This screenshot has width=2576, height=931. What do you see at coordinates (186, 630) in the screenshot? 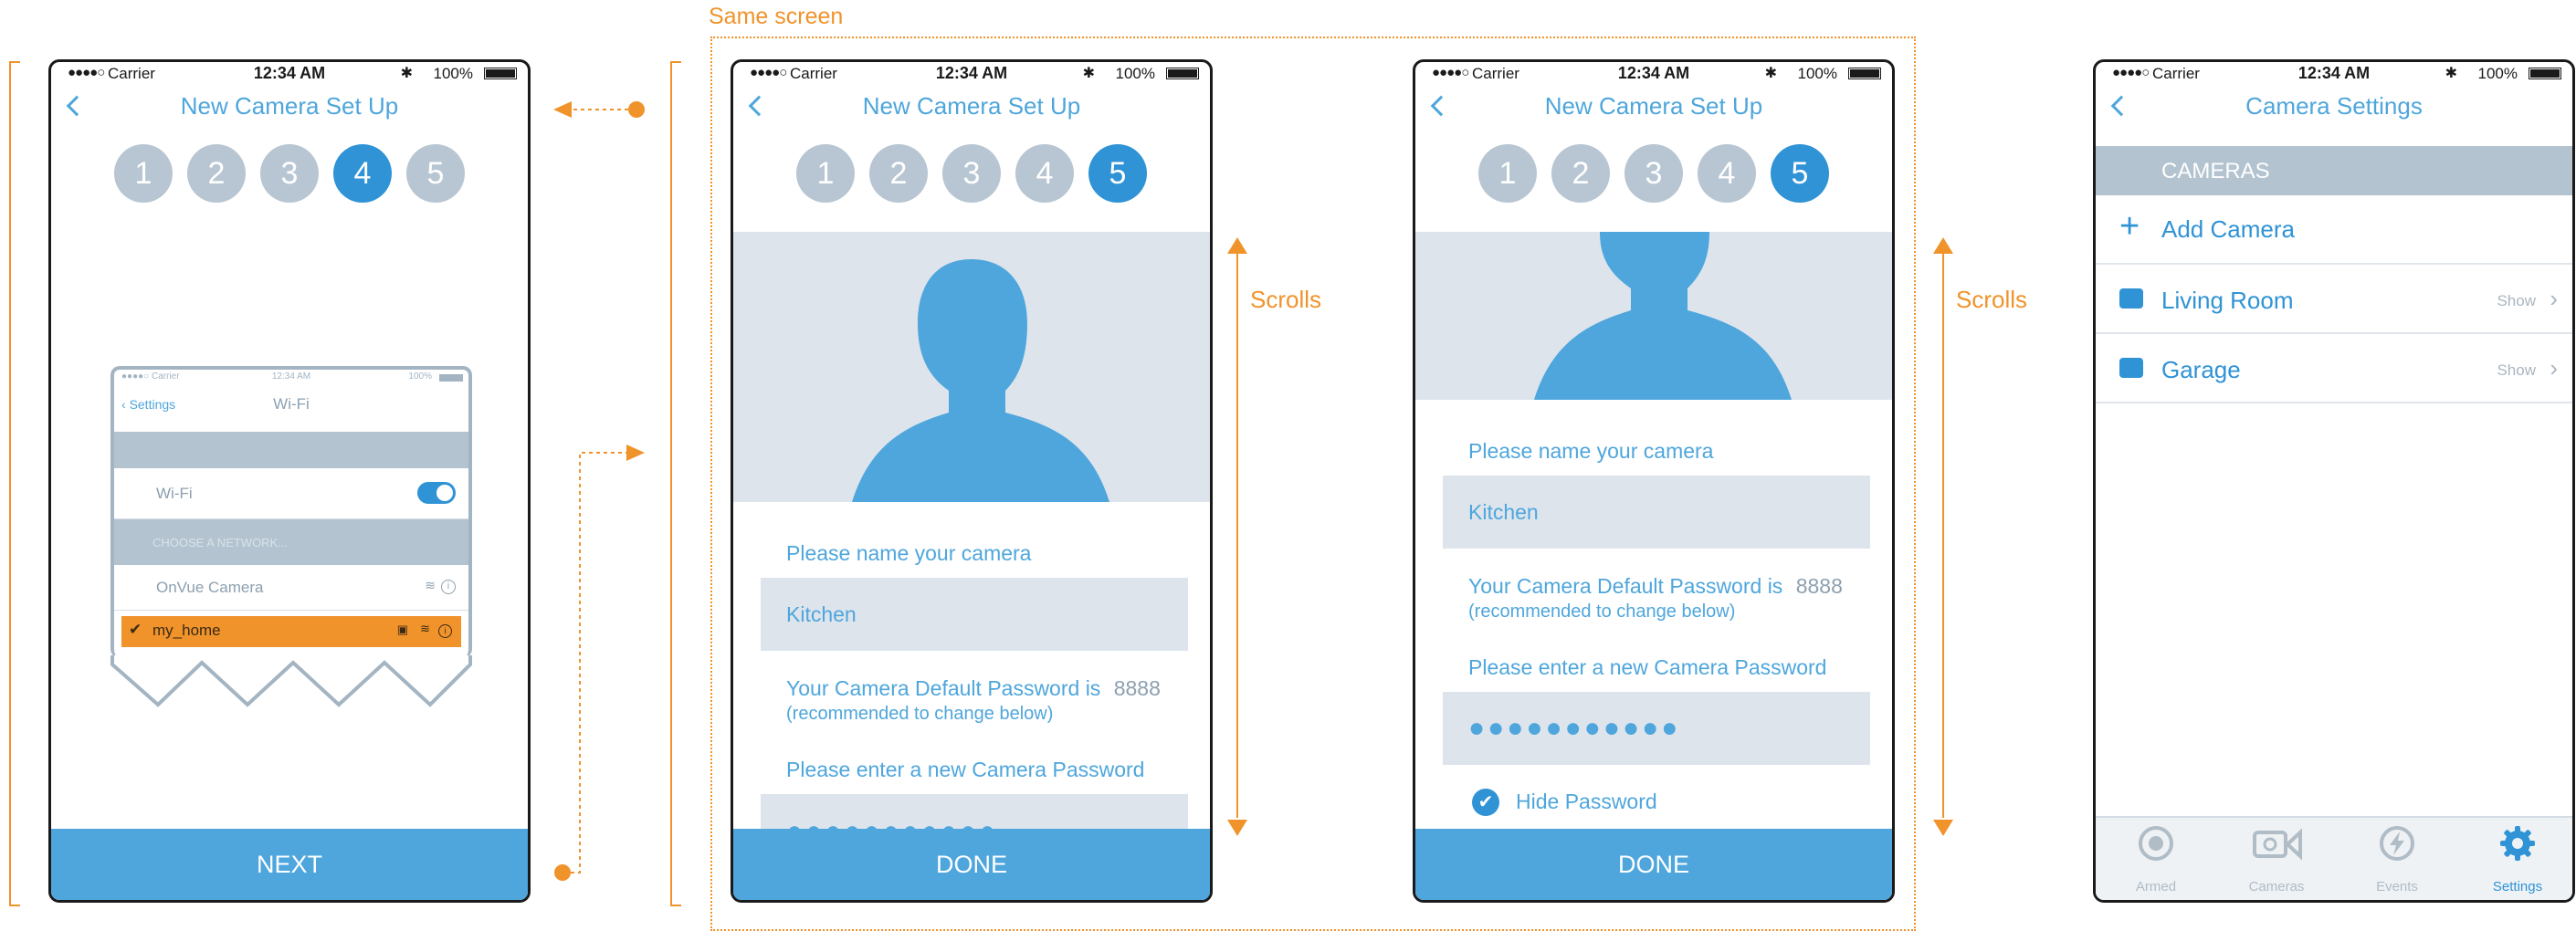
I see `network-name-selected: my_home` at bounding box center [186, 630].